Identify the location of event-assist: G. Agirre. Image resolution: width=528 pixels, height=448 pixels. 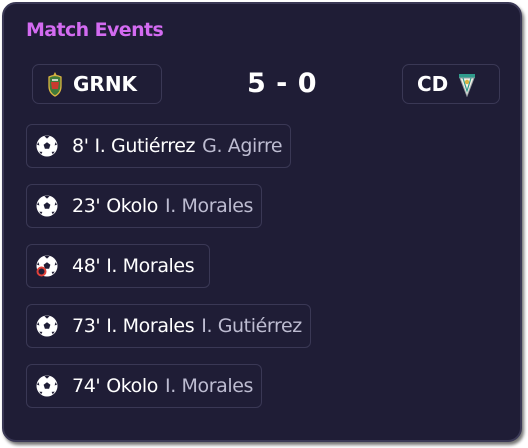
(242, 146).